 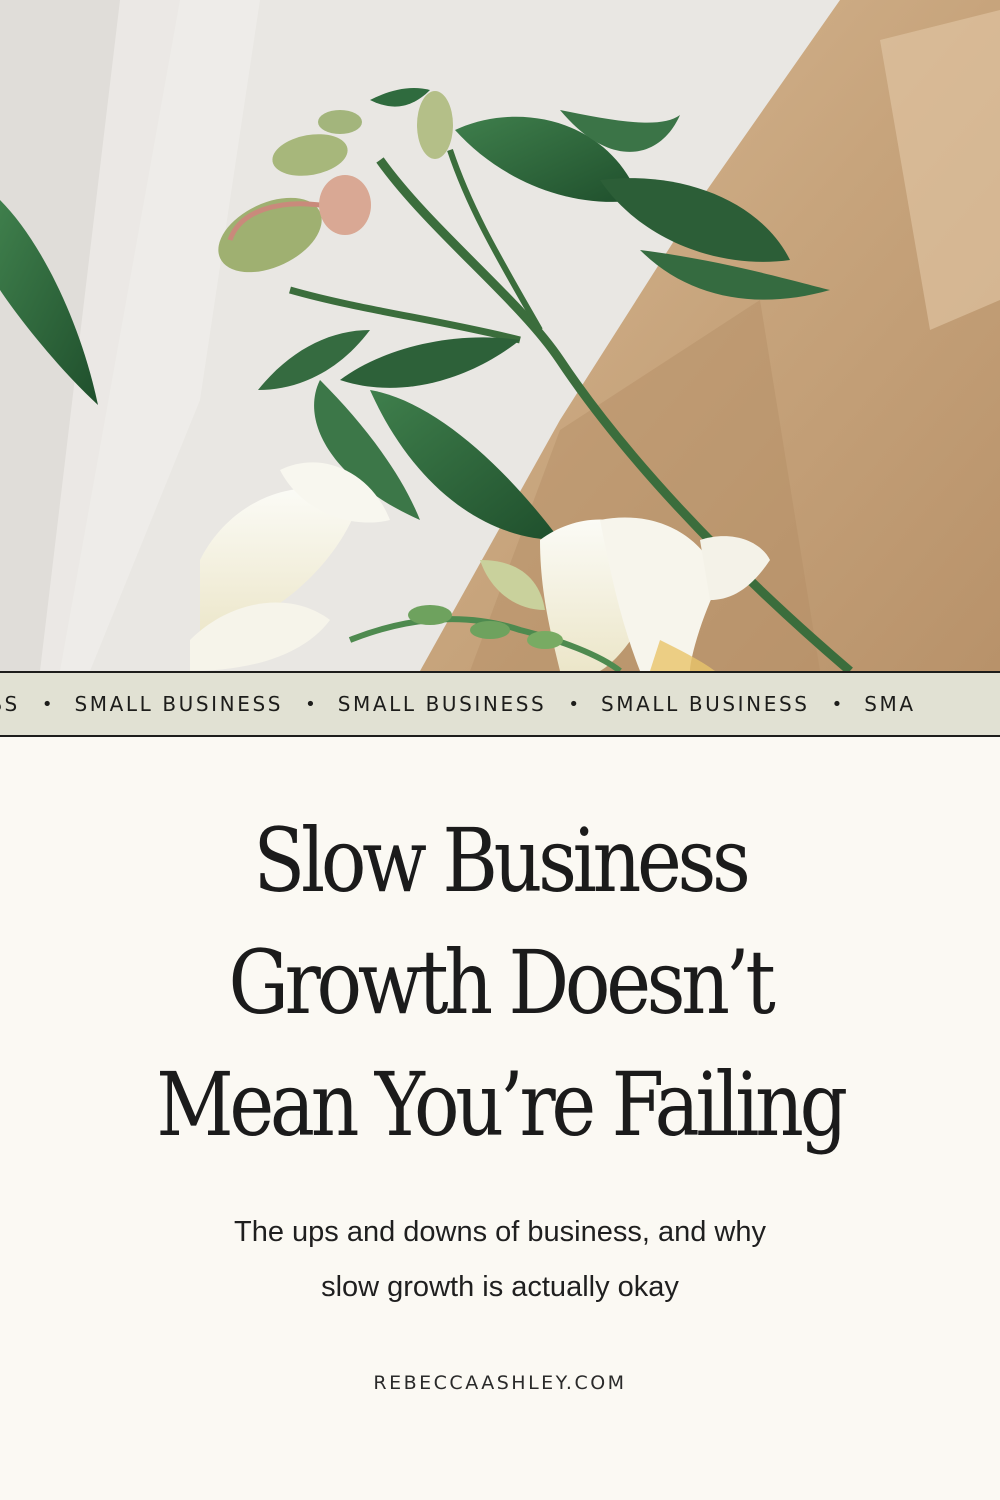 What do you see at coordinates (500, 1287) in the screenshot?
I see `subtitle-line: slow growth is actually okay` at bounding box center [500, 1287].